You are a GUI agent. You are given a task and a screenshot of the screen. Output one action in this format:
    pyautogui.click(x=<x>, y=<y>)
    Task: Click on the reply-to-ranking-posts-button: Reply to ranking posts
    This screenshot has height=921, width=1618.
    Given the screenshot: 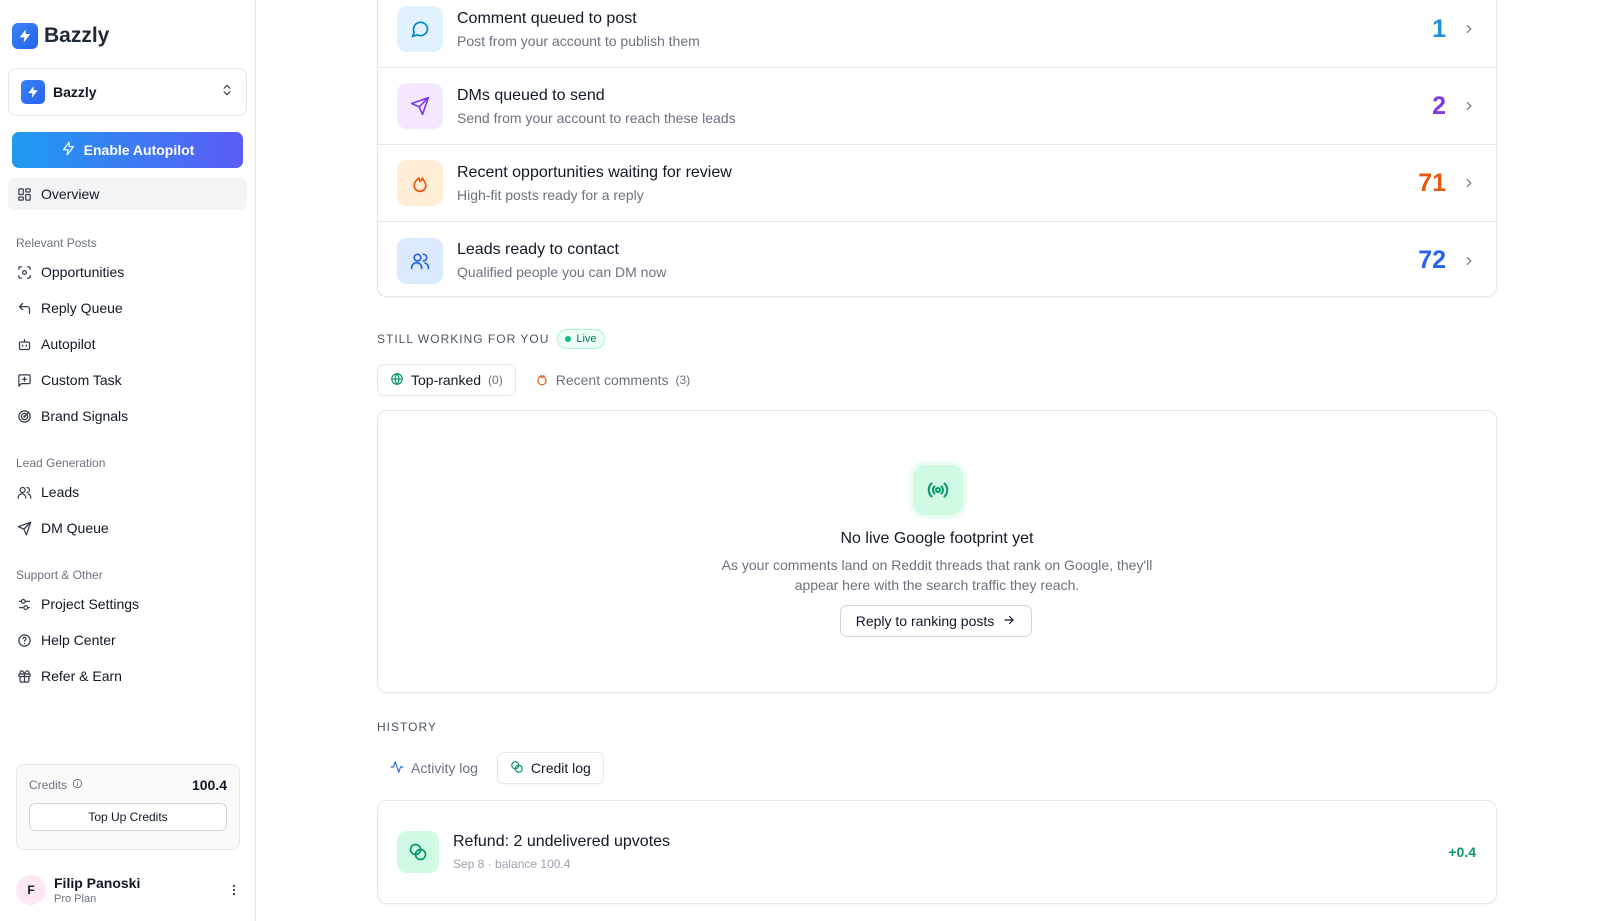 What is the action you would take?
    pyautogui.click(x=936, y=621)
    